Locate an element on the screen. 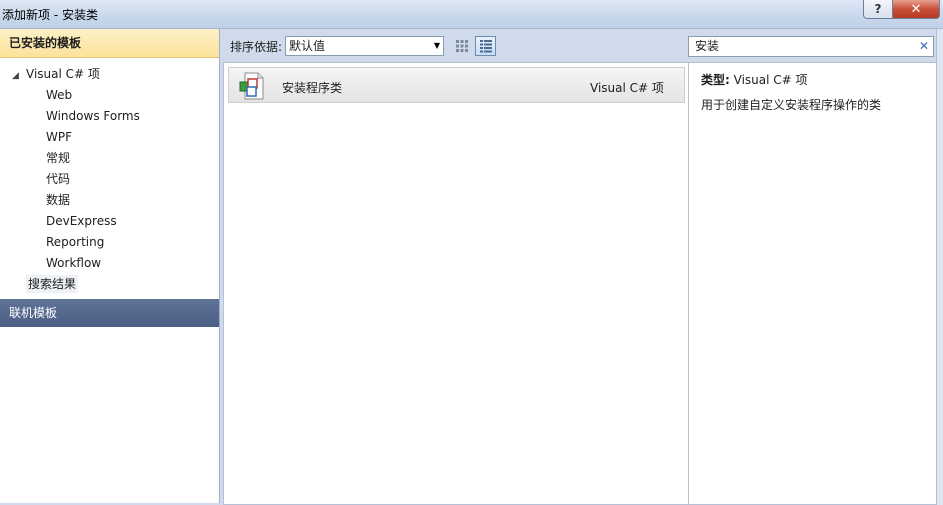  toolbar: 排序依据: 默认值 ▼ 安装 ✕ is located at coordinates (582, 45).